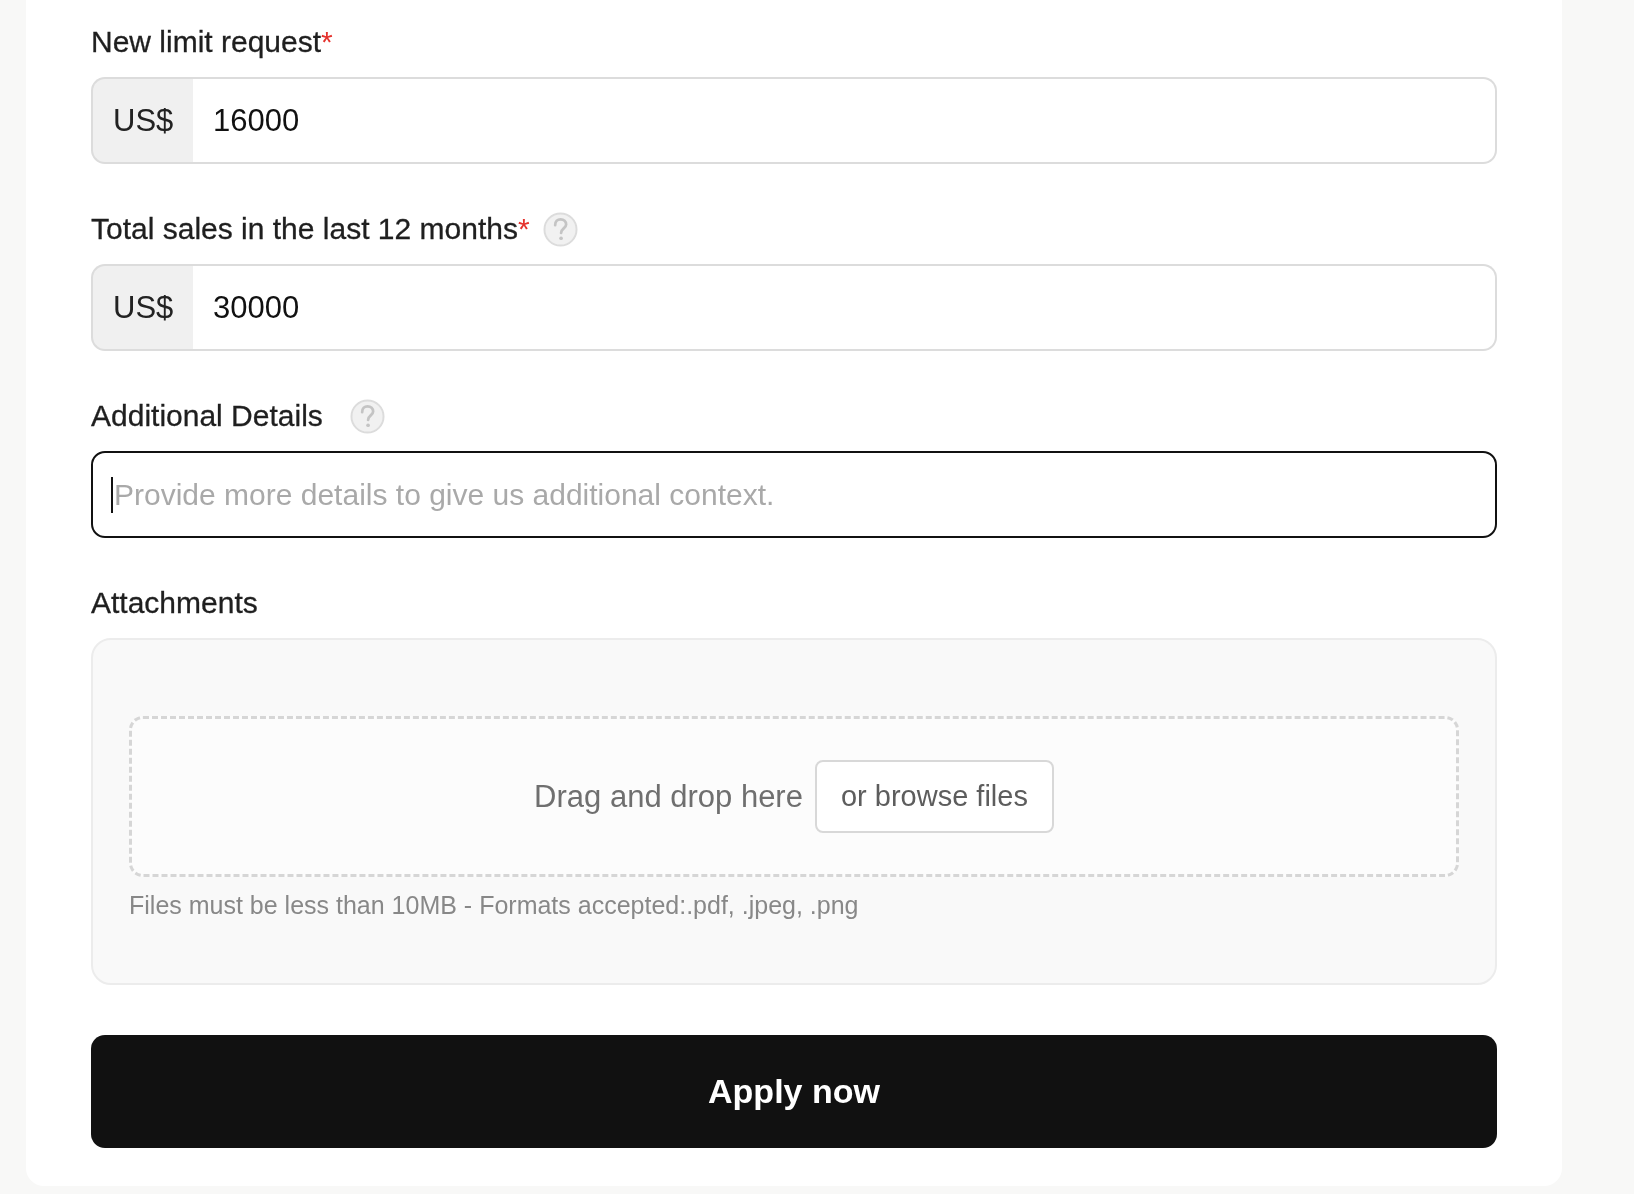 The image size is (1634, 1194). Describe the element at coordinates (934, 796) in the screenshot. I see `browse-files-button: or browse files` at that location.